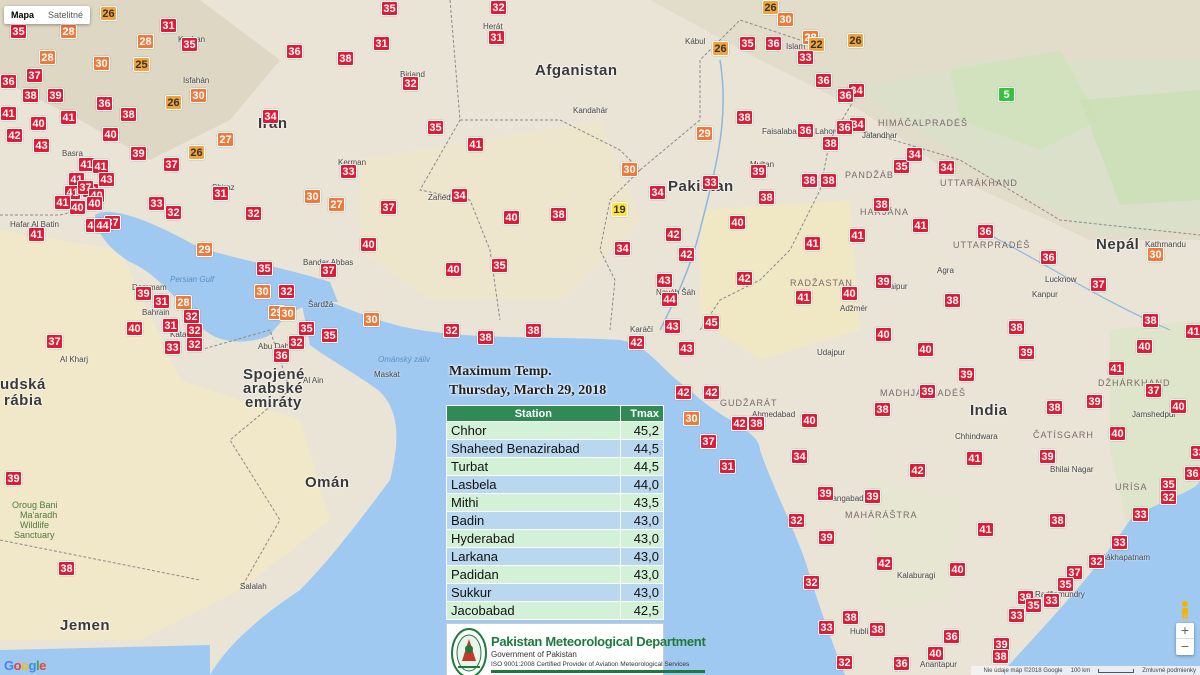 This screenshot has height=675, width=1200. What do you see at coordinates (1185, 639) in the screenshot?
I see `zoom-control: + −` at bounding box center [1185, 639].